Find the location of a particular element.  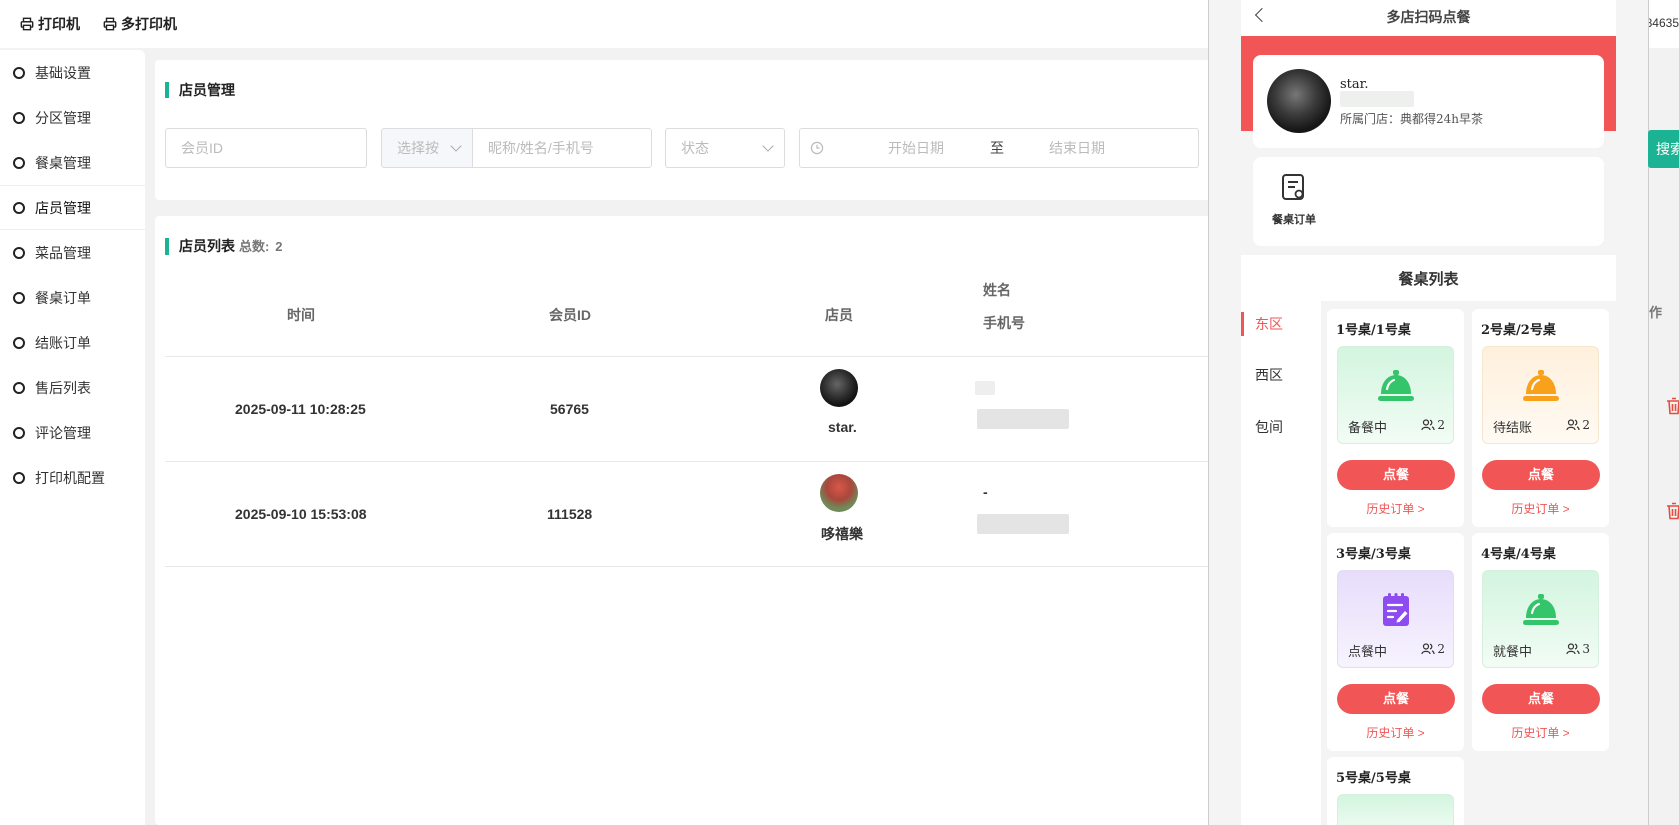

date-range-picker: 开始日期 至 结束日期 is located at coordinates (999, 148).